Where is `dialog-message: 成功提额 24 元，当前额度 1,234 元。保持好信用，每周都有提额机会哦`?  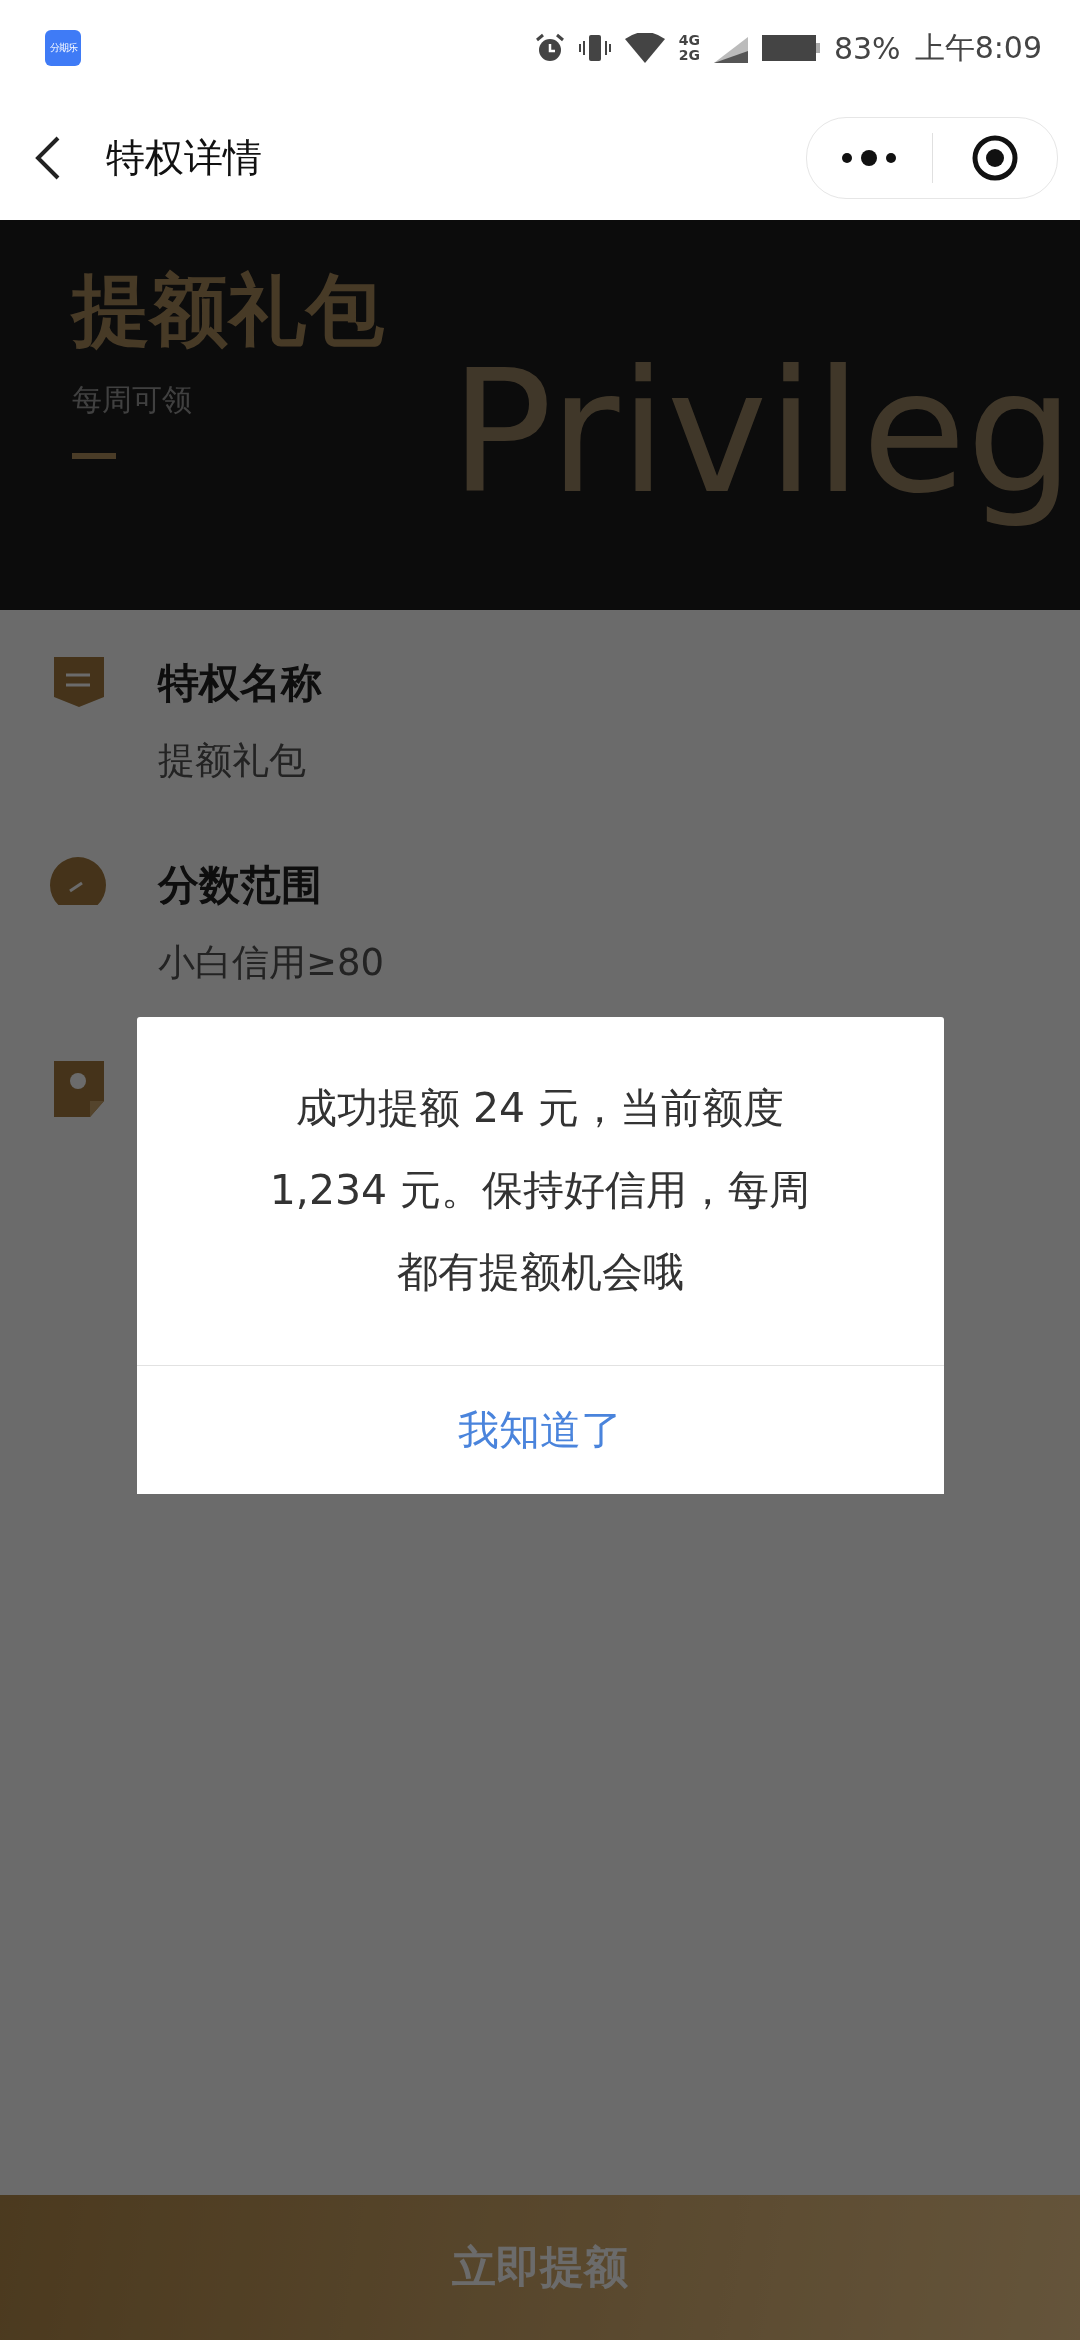 dialog-message: 成功提额 24 元，当前额度 1,234 元。保持好信用，每周都有提额机会哦 is located at coordinates (540, 1190).